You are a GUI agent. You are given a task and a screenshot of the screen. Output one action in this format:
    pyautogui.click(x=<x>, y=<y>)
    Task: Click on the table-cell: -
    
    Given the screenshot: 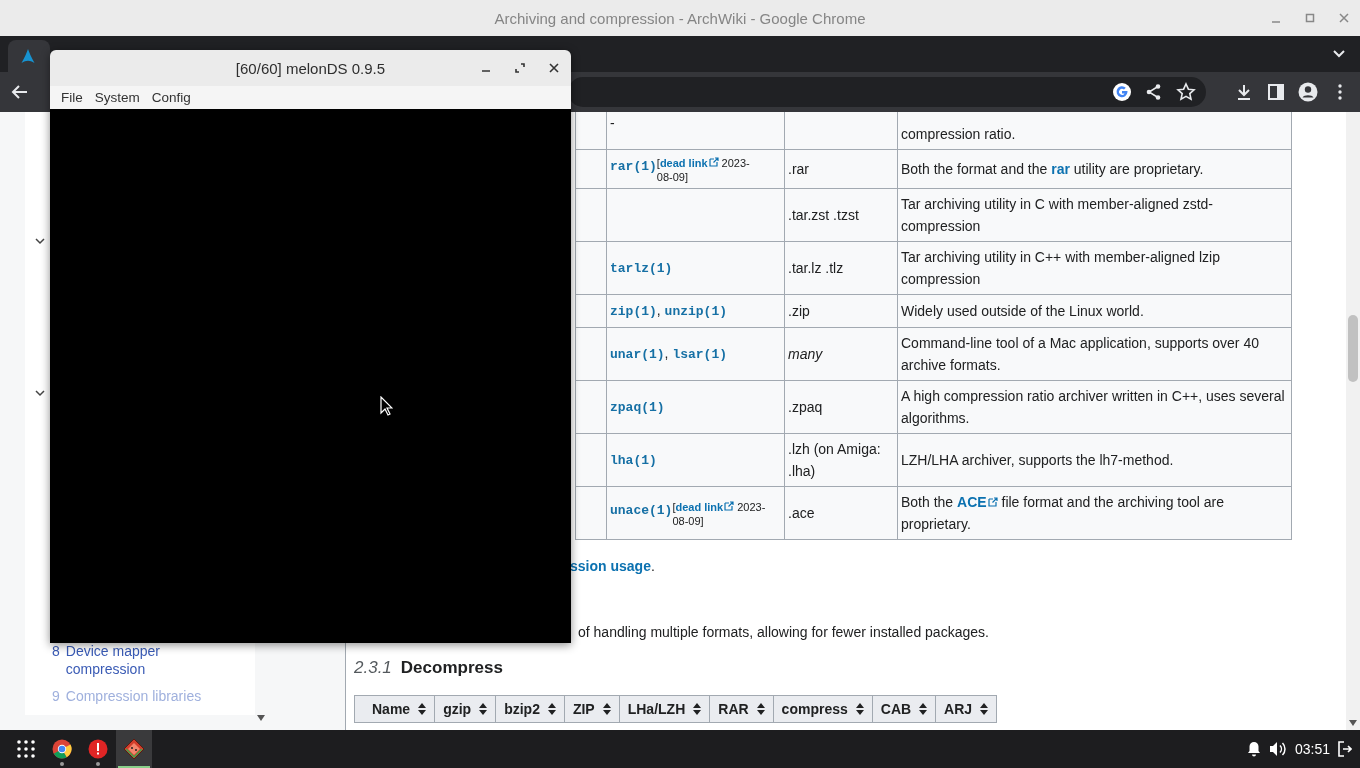 What is the action you would take?
    pyautogui.click(x=695, y=131)
    